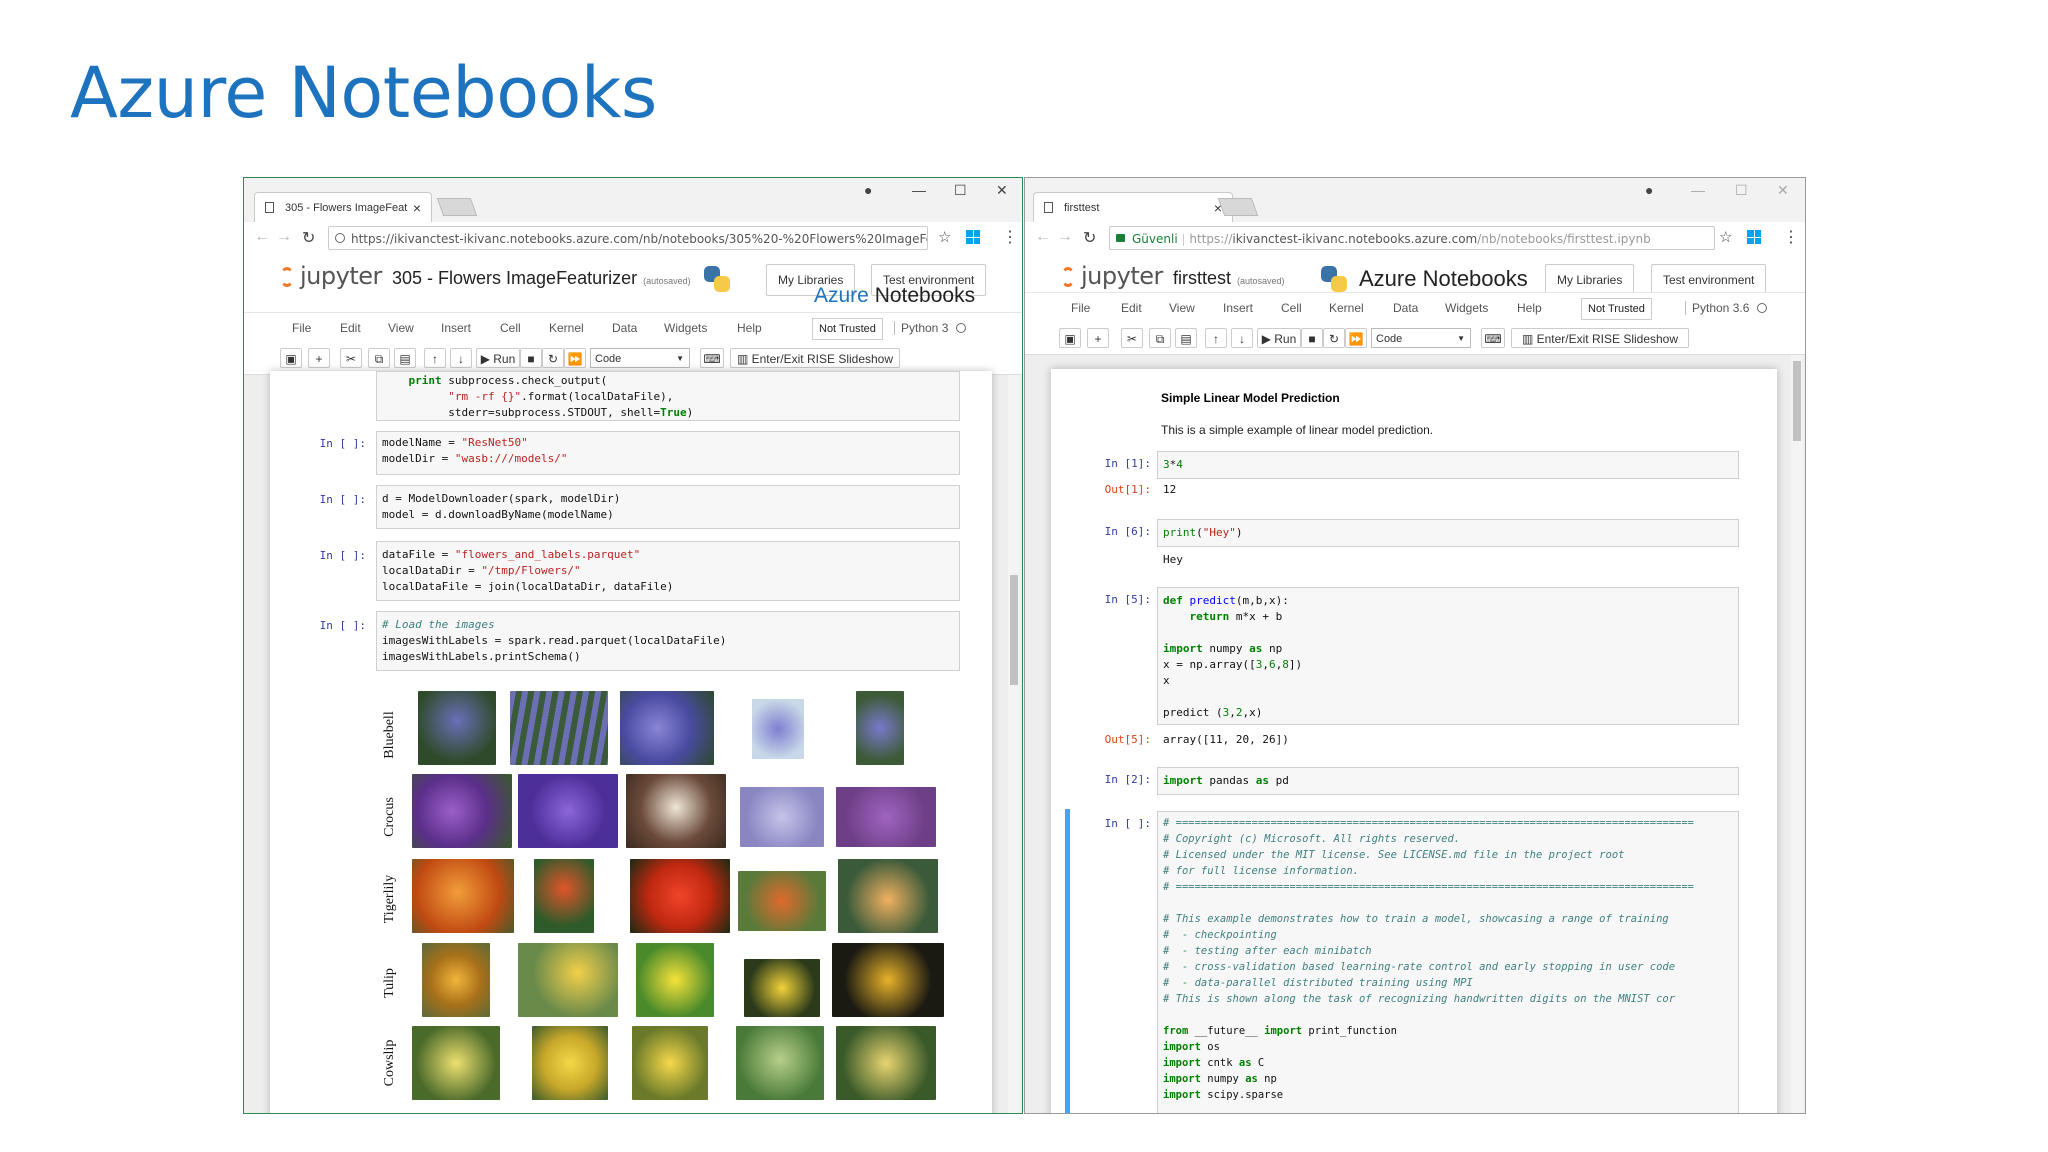 This screenshot has height=1152, width=2048. I want to click on browser-tab: firsttest ×, so click(1133, 207).